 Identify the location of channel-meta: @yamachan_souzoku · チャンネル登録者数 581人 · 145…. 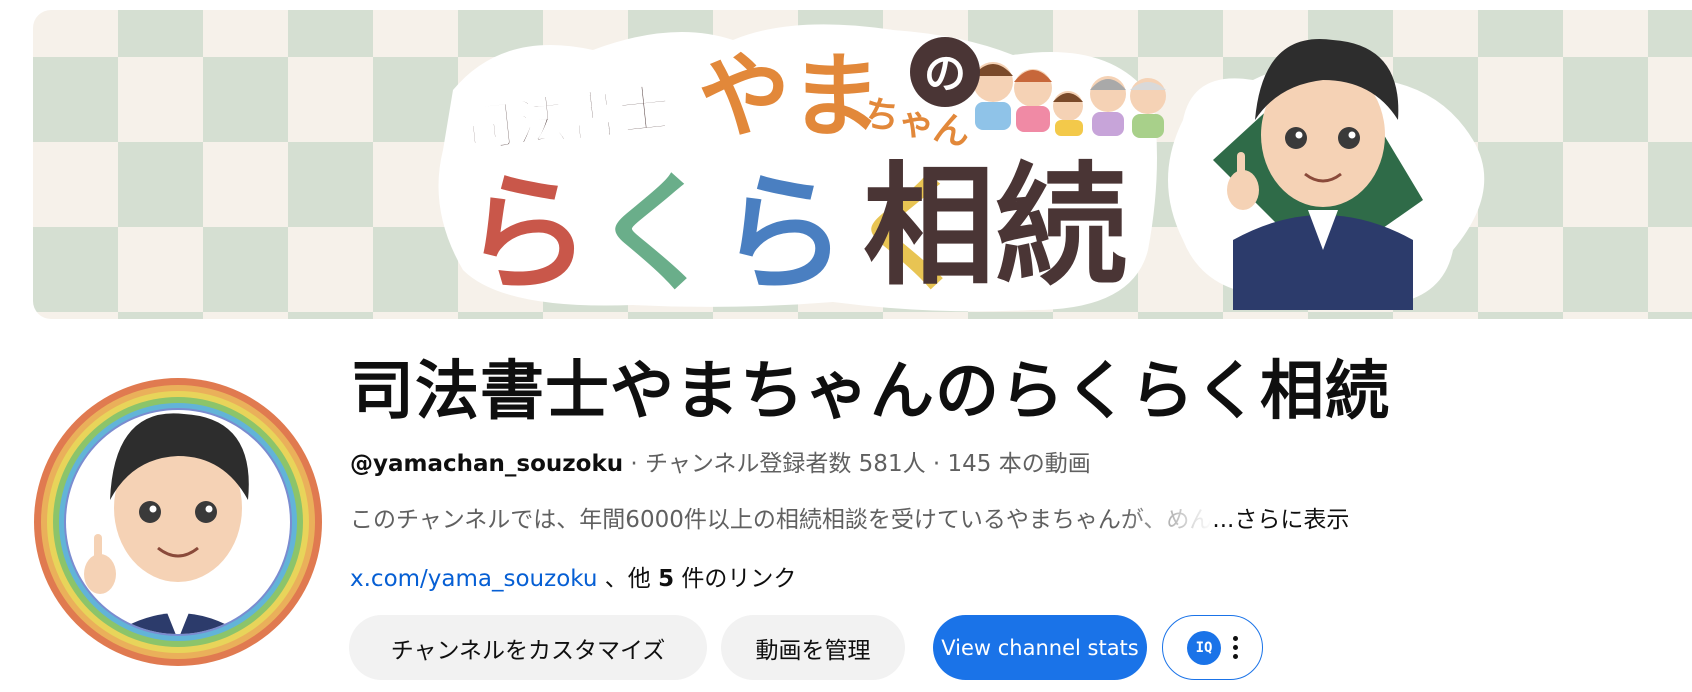
(720, 461).